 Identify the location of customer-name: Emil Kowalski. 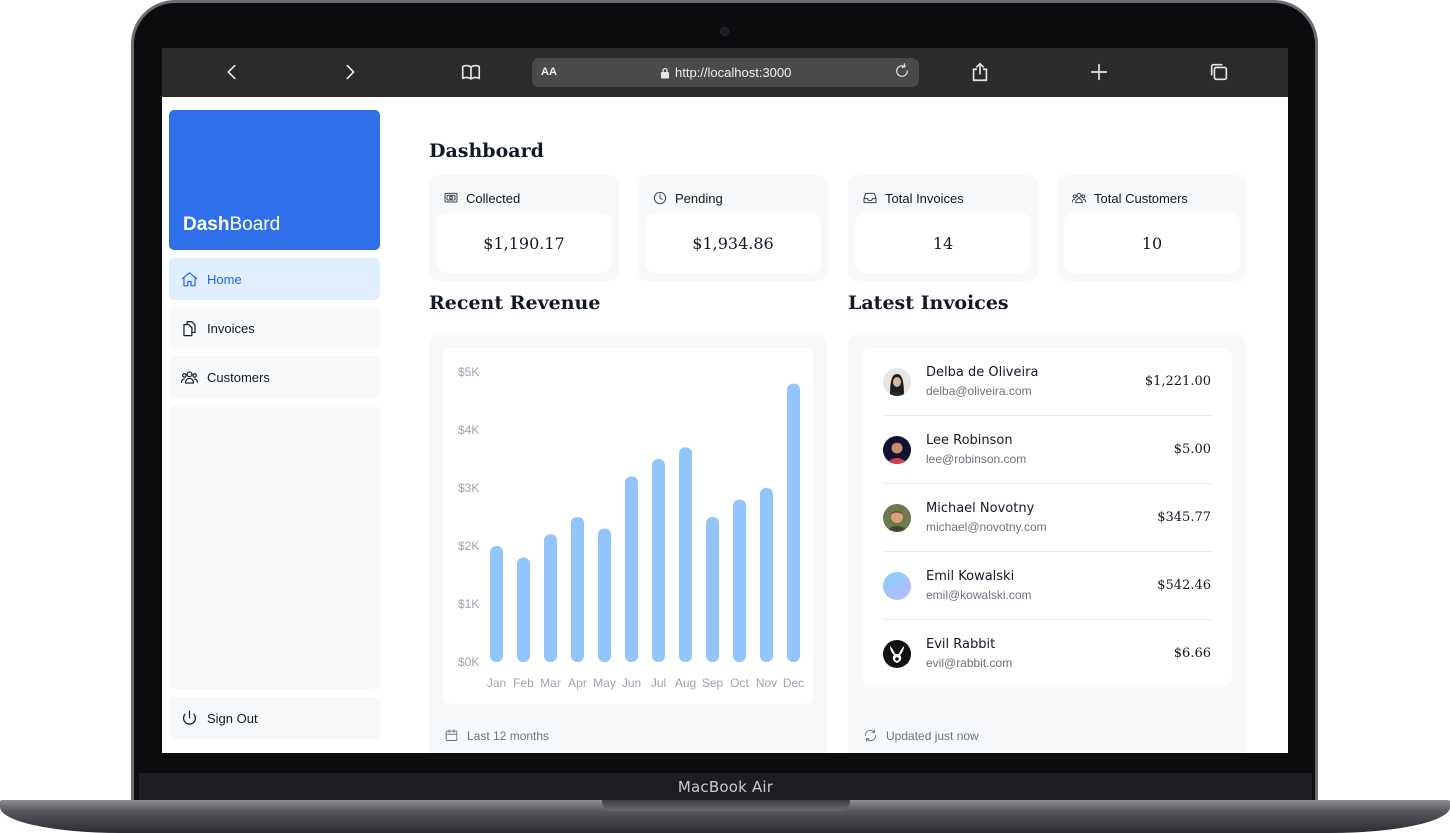
(970, 576).